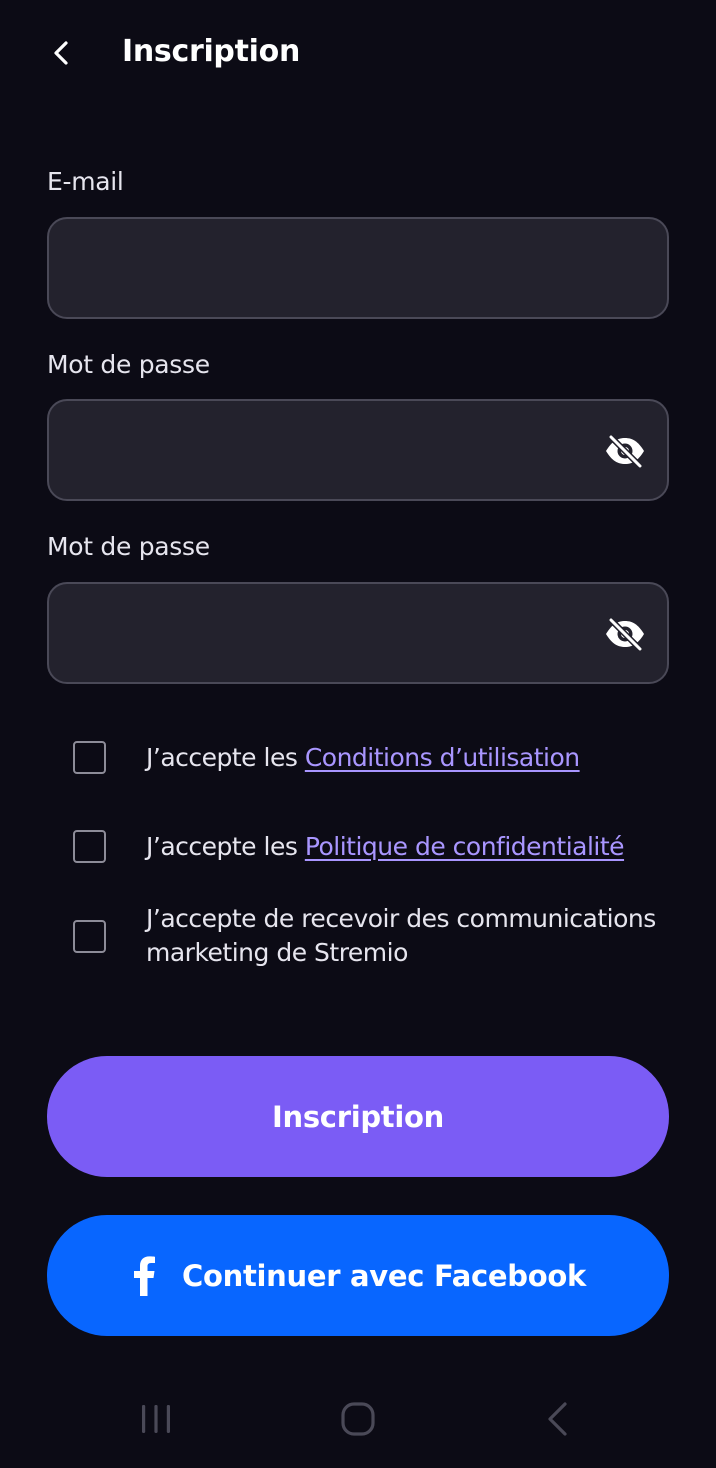 This screenshot has width=716, height=1468. What do you see at coordinates (144, 1276) in the screenshot?
I see `facebook-icon` at bounding box center [144, 1276].